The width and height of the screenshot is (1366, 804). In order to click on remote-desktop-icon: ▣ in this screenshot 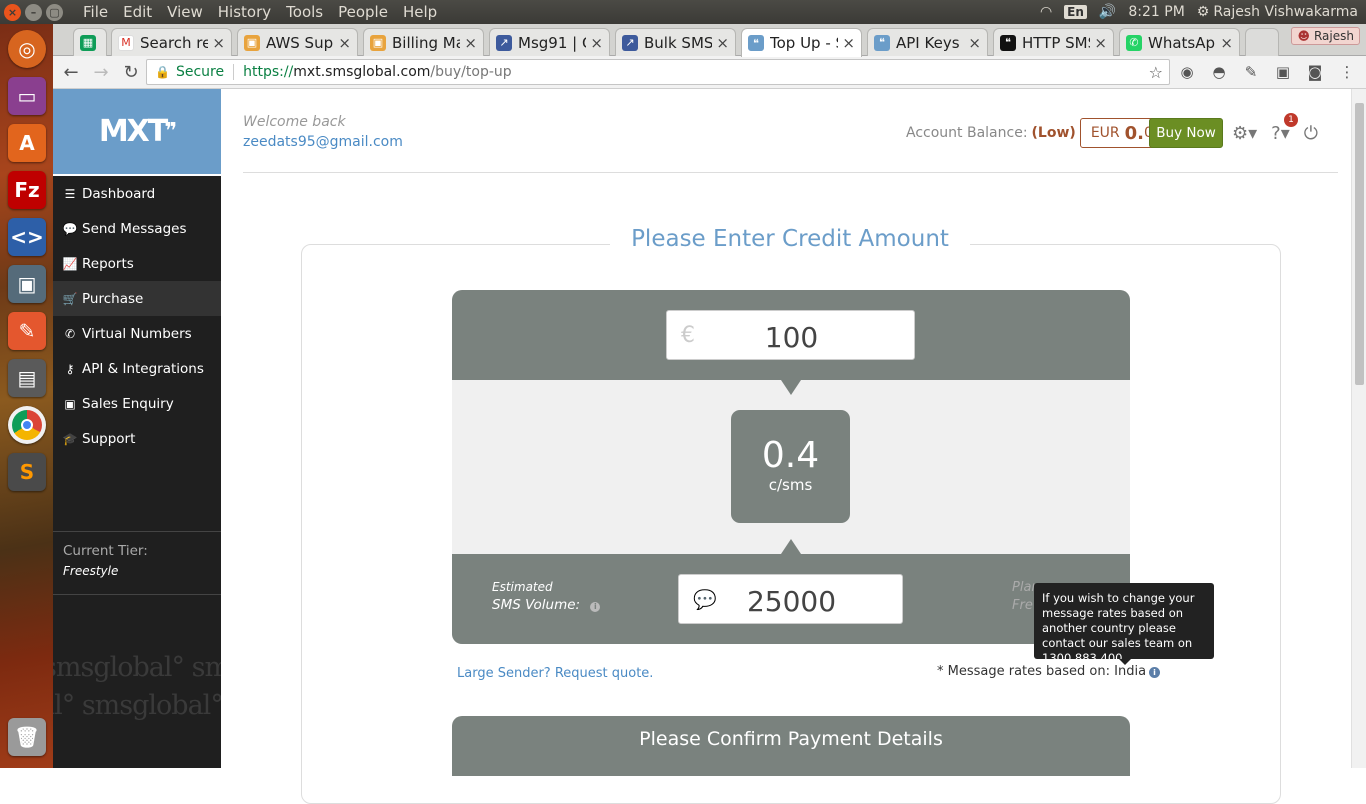, I will do `click(27, 284)`.